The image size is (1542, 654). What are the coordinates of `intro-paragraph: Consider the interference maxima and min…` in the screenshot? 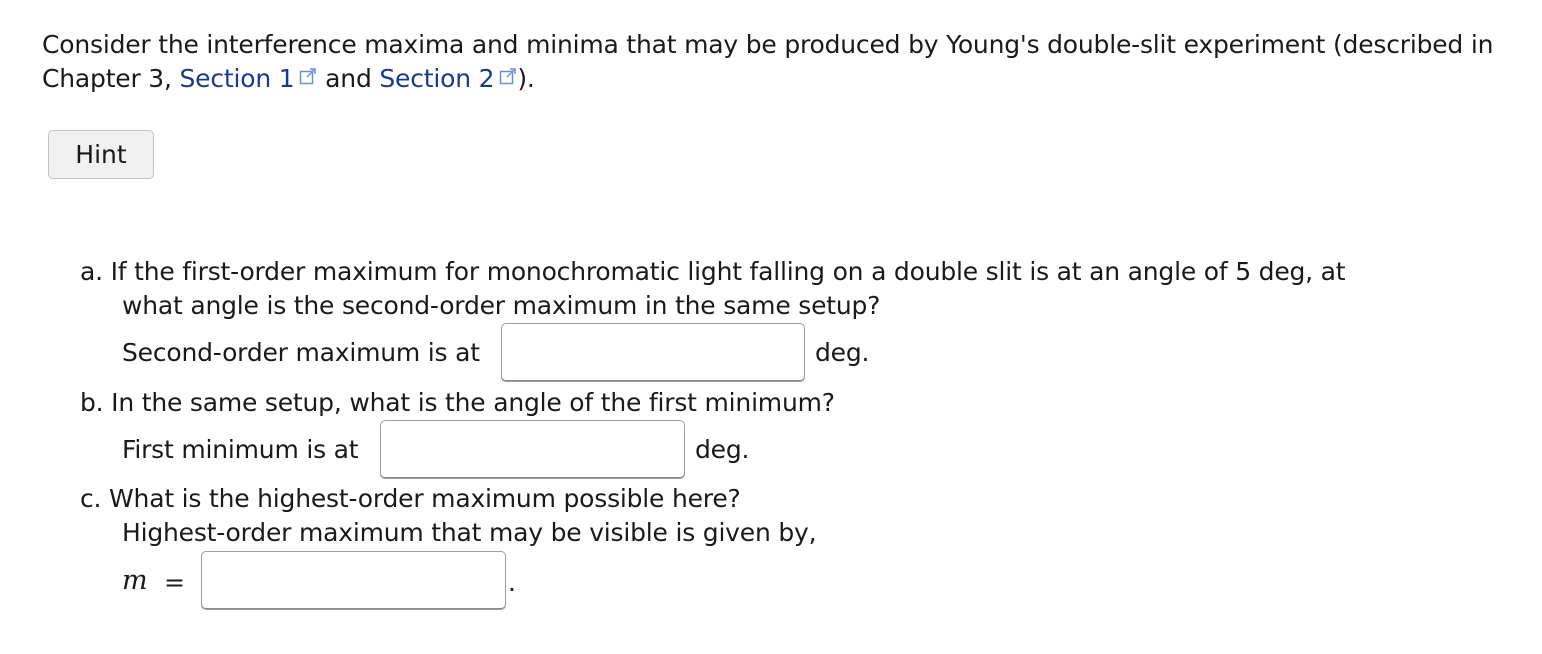 It's located at (772, 62).